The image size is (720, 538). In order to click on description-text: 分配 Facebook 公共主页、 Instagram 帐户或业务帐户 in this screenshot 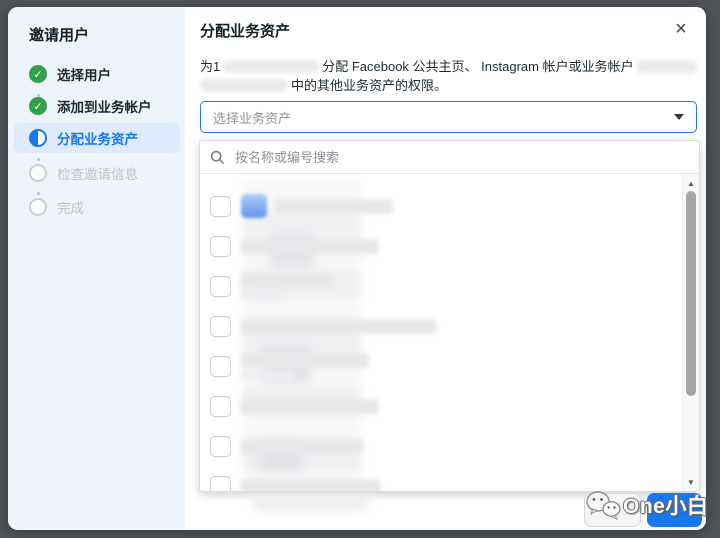, I will do `click(478, 66)`.